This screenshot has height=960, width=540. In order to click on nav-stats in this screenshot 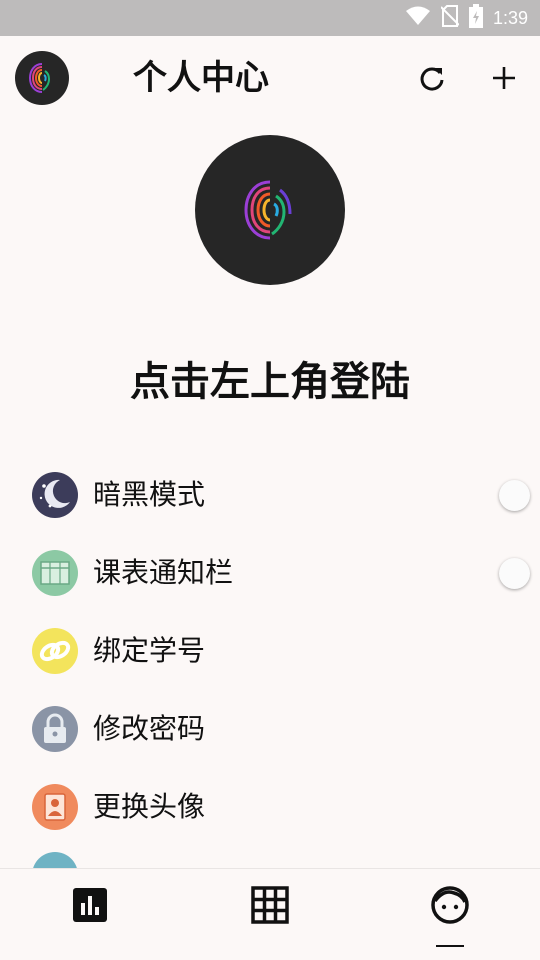, I will do `click(90, 905)`.